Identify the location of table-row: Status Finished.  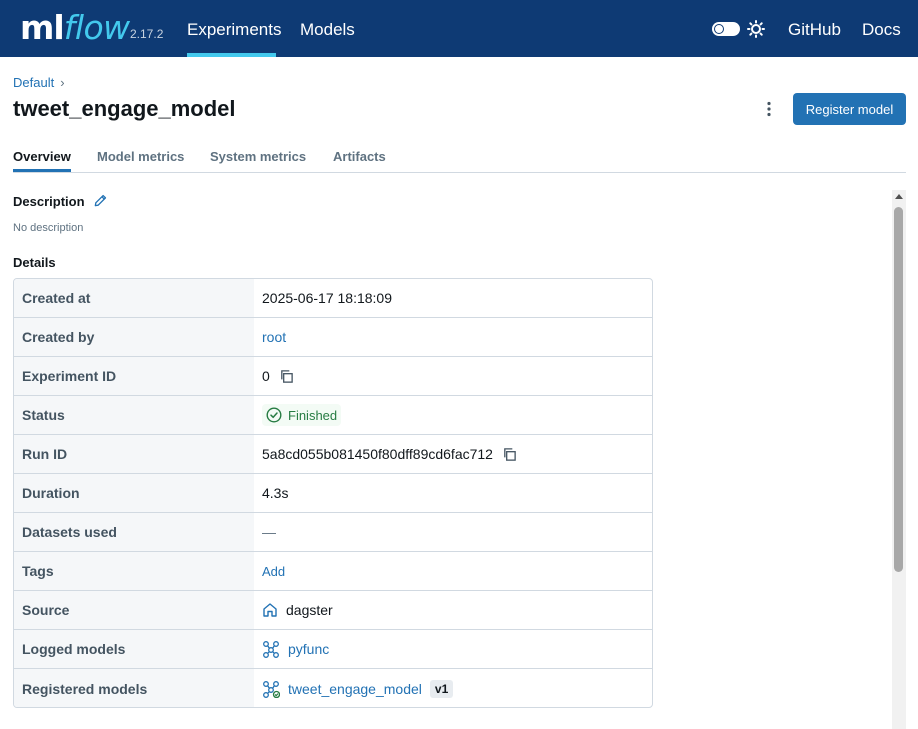
(333, 415).